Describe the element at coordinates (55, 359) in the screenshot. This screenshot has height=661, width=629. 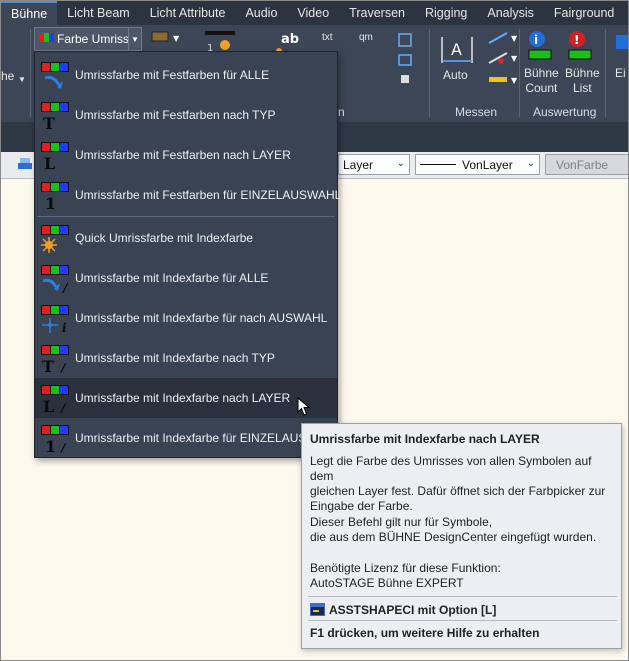
I see `letter-t-index-icon: T /` at that location.